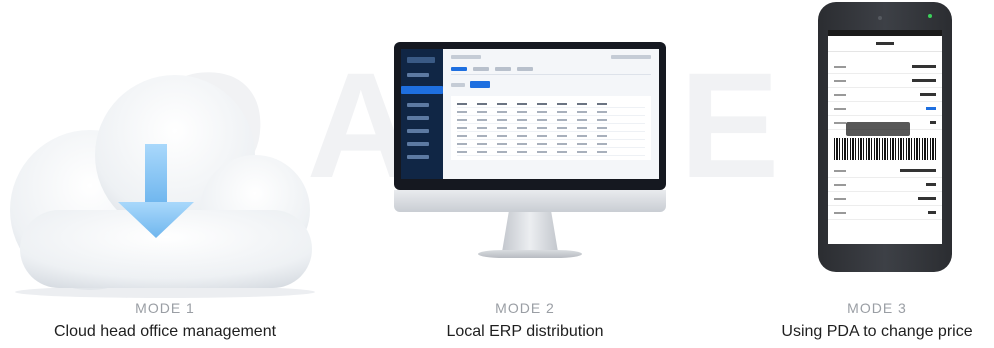  I want to click on erp-screen, so click(530, 114).